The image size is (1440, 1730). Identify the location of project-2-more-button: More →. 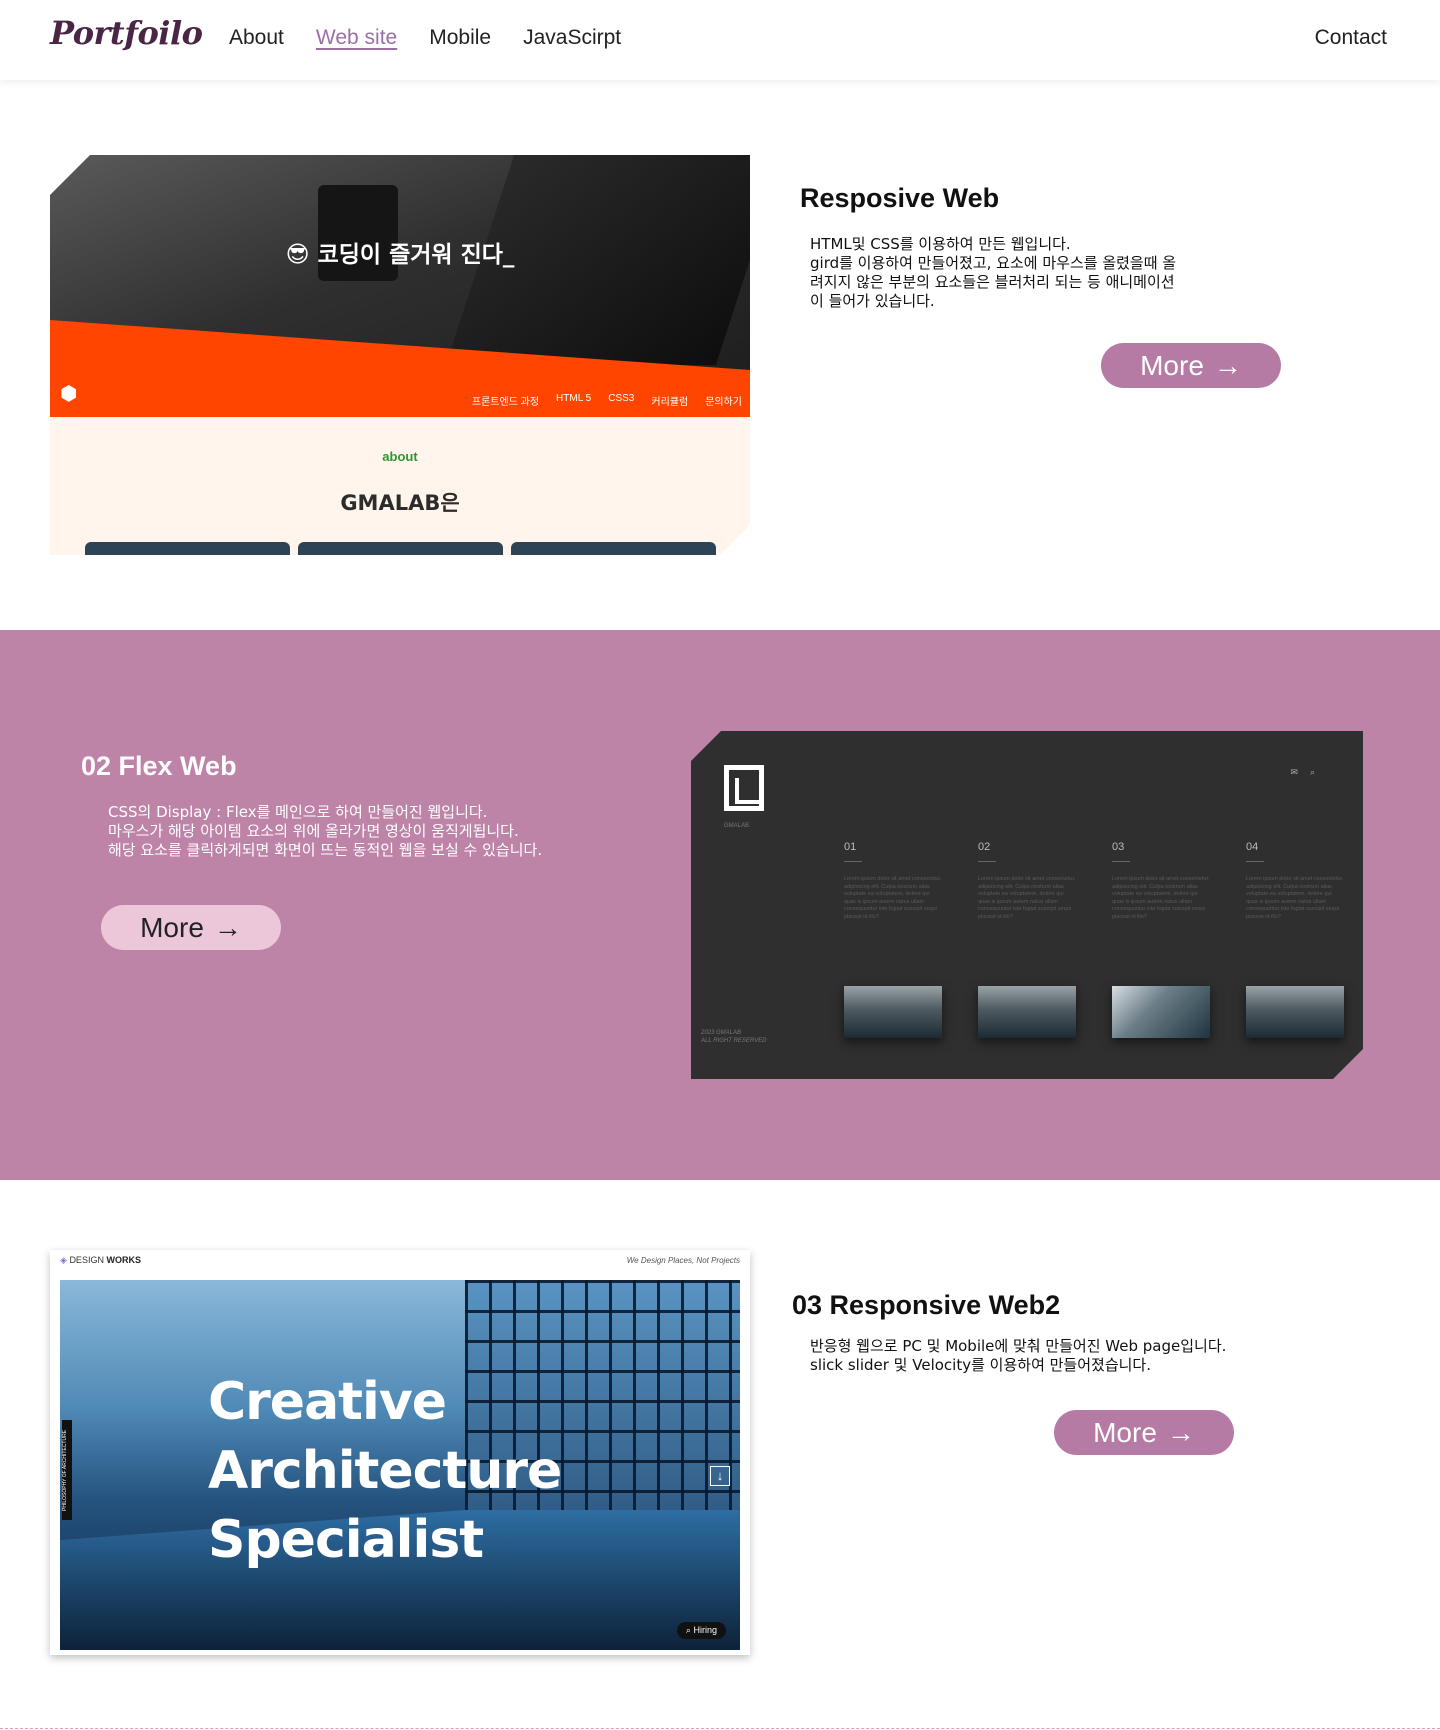
(191, 927).